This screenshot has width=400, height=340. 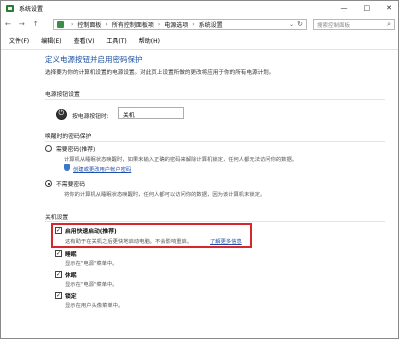 What do you see at coordinates (199, 42) in the screenshot?
I see `menu-bar: 文件(F) 编辑(E) 查看(V) 工具(T) 帮助(H)` at bounding box center [199, 42].